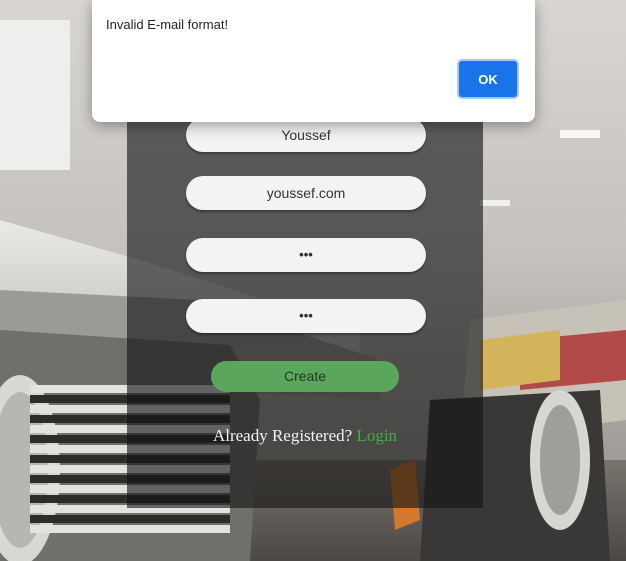 Image resolution: width=626 pixels, height=561 pixels. What do you see at coordinates (306, 135) in the screenshot?
I see `name-input` at bounding box center [306, 135].